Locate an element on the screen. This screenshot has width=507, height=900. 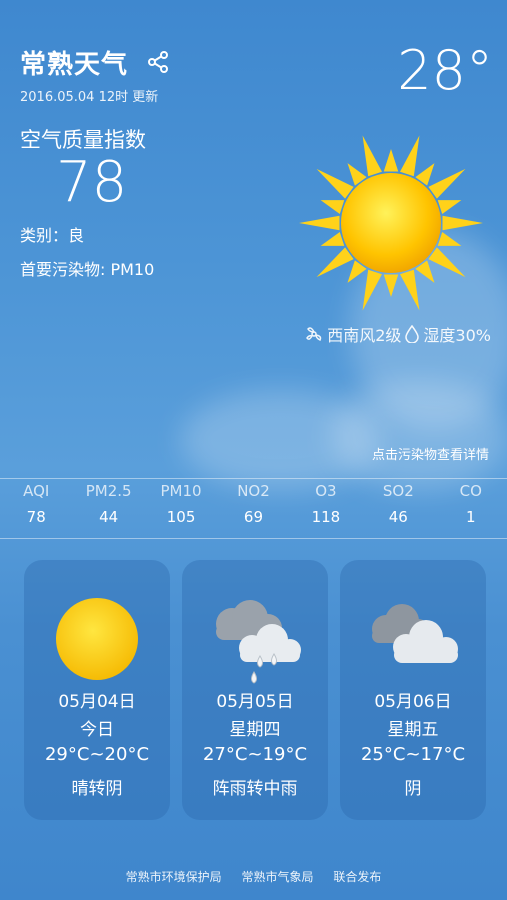
forecast-day: 星期五 is located at coordinates (413, 730).